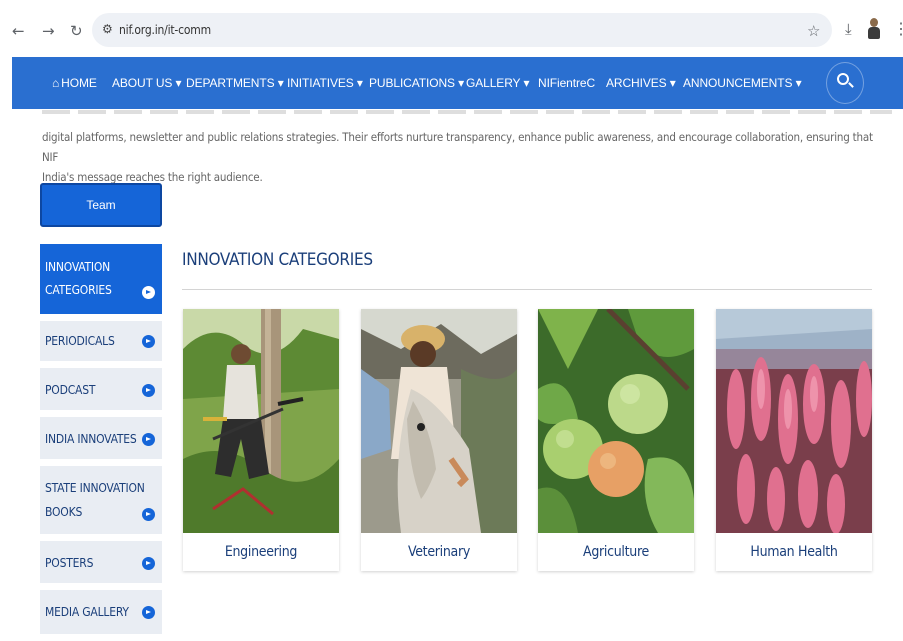 The image size is (903, 641). What do you see at coordinates (462, 30) in the screenshot?
I see `address-bar: ⚙ nif.org.in/it-comm` at bounding box center [462, 30].